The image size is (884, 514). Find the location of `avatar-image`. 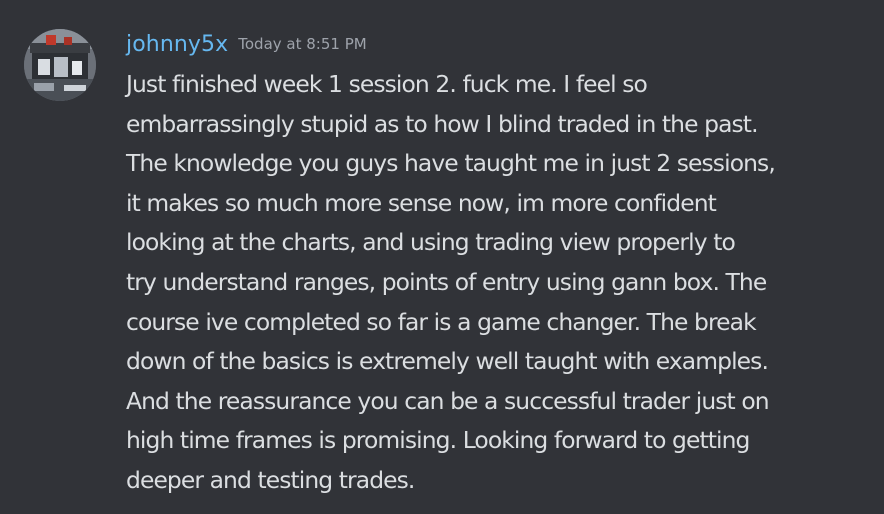

avatar-image is located at coordinates (60, 65).